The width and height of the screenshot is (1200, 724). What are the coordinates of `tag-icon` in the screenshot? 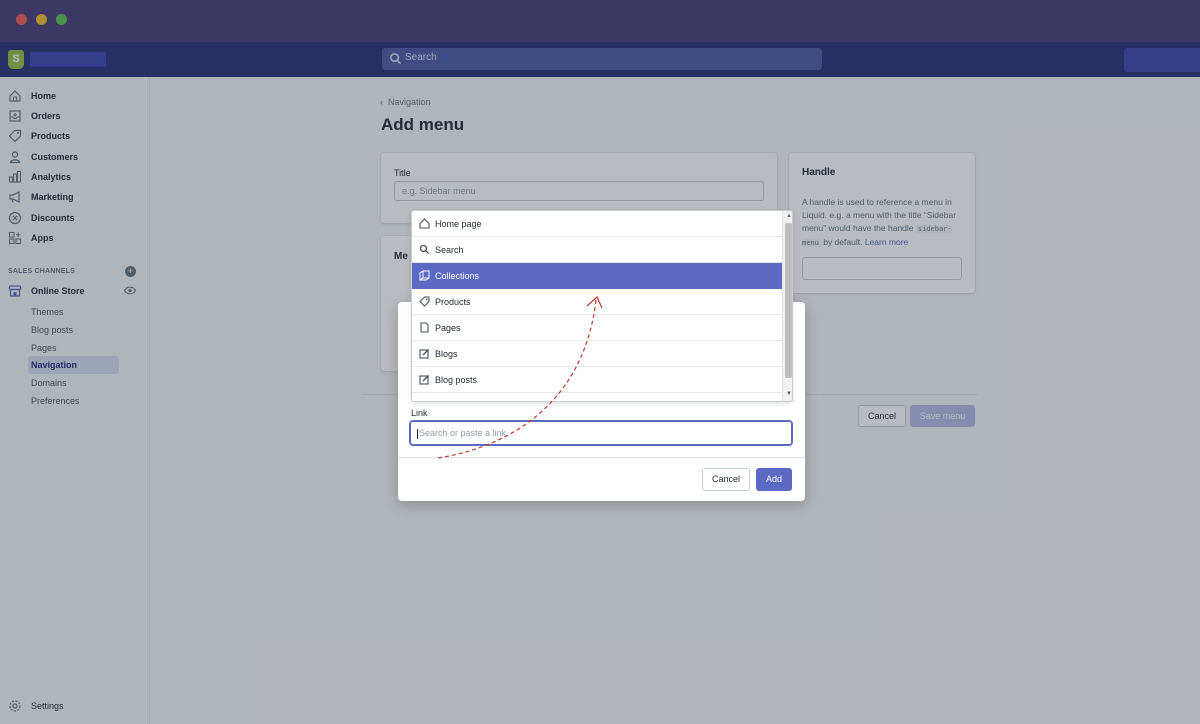 It's located at (424, 301).